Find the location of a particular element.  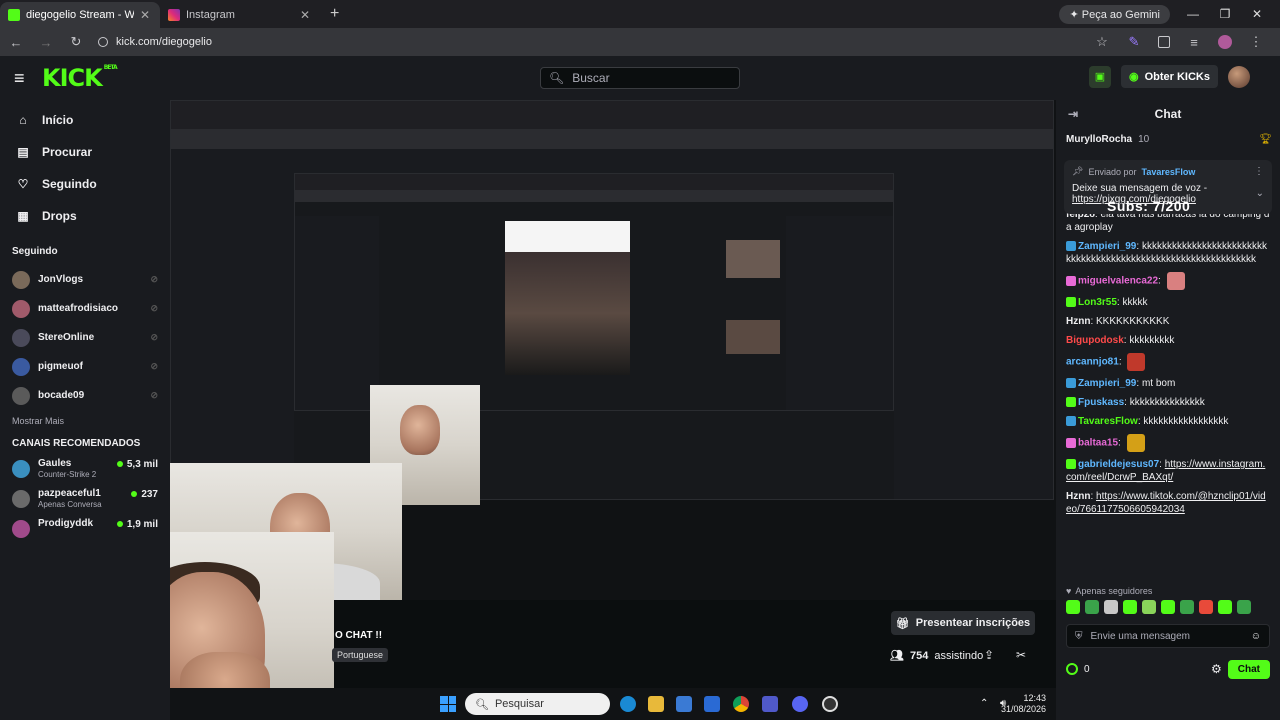

chevron-down-icon: ⌄ is located at coordinates (1260, 193).